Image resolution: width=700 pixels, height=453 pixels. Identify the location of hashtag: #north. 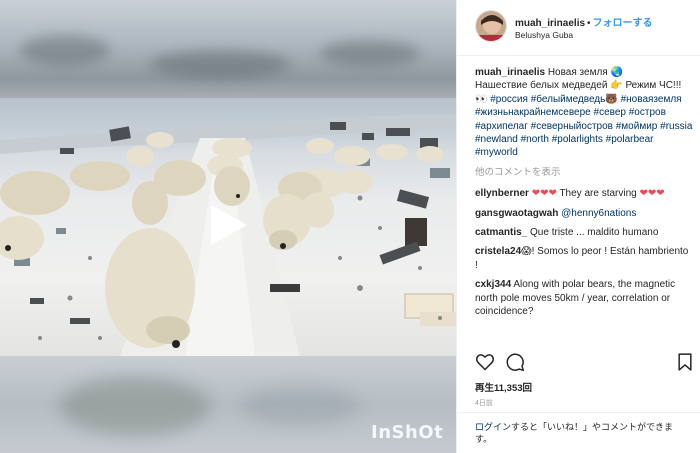
(535, 139).